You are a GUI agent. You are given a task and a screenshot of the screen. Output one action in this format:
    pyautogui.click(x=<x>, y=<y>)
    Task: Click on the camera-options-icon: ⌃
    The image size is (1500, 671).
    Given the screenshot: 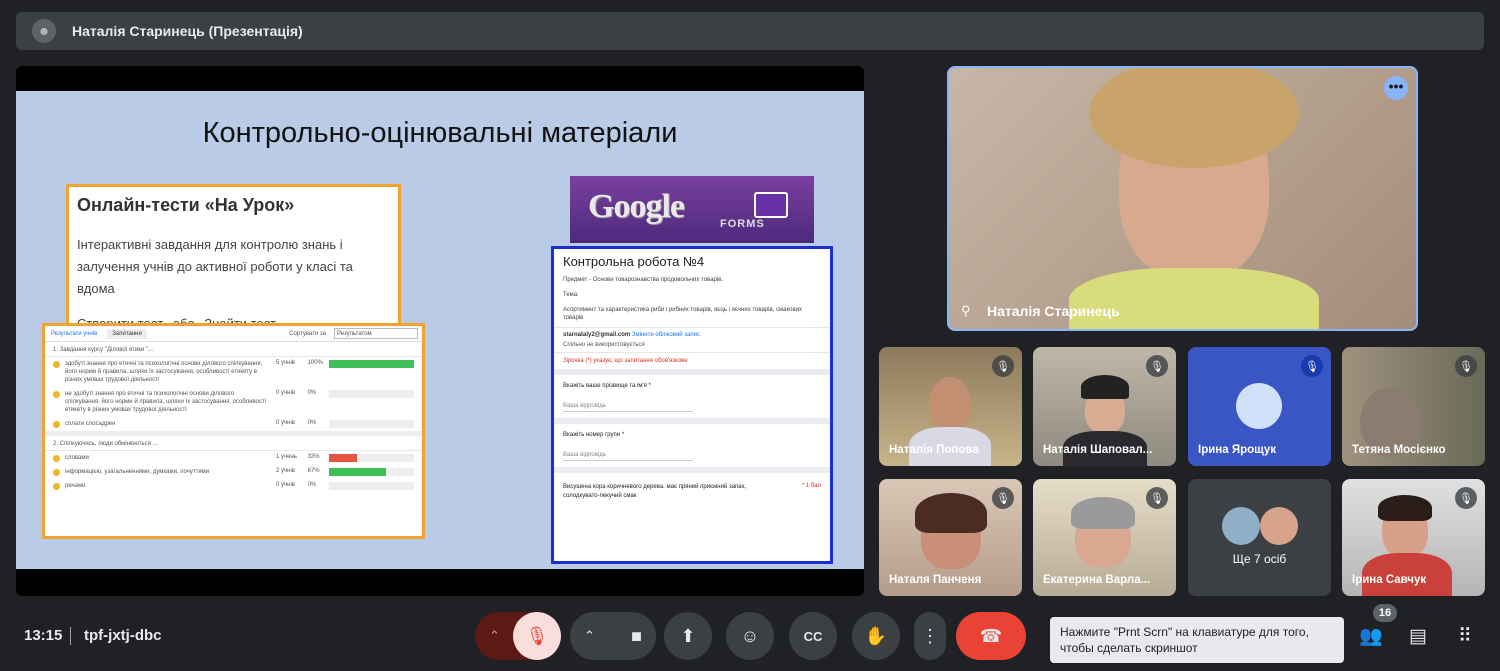 What is the action you would take?
    pyautogui.click(x=589, y=636)
    